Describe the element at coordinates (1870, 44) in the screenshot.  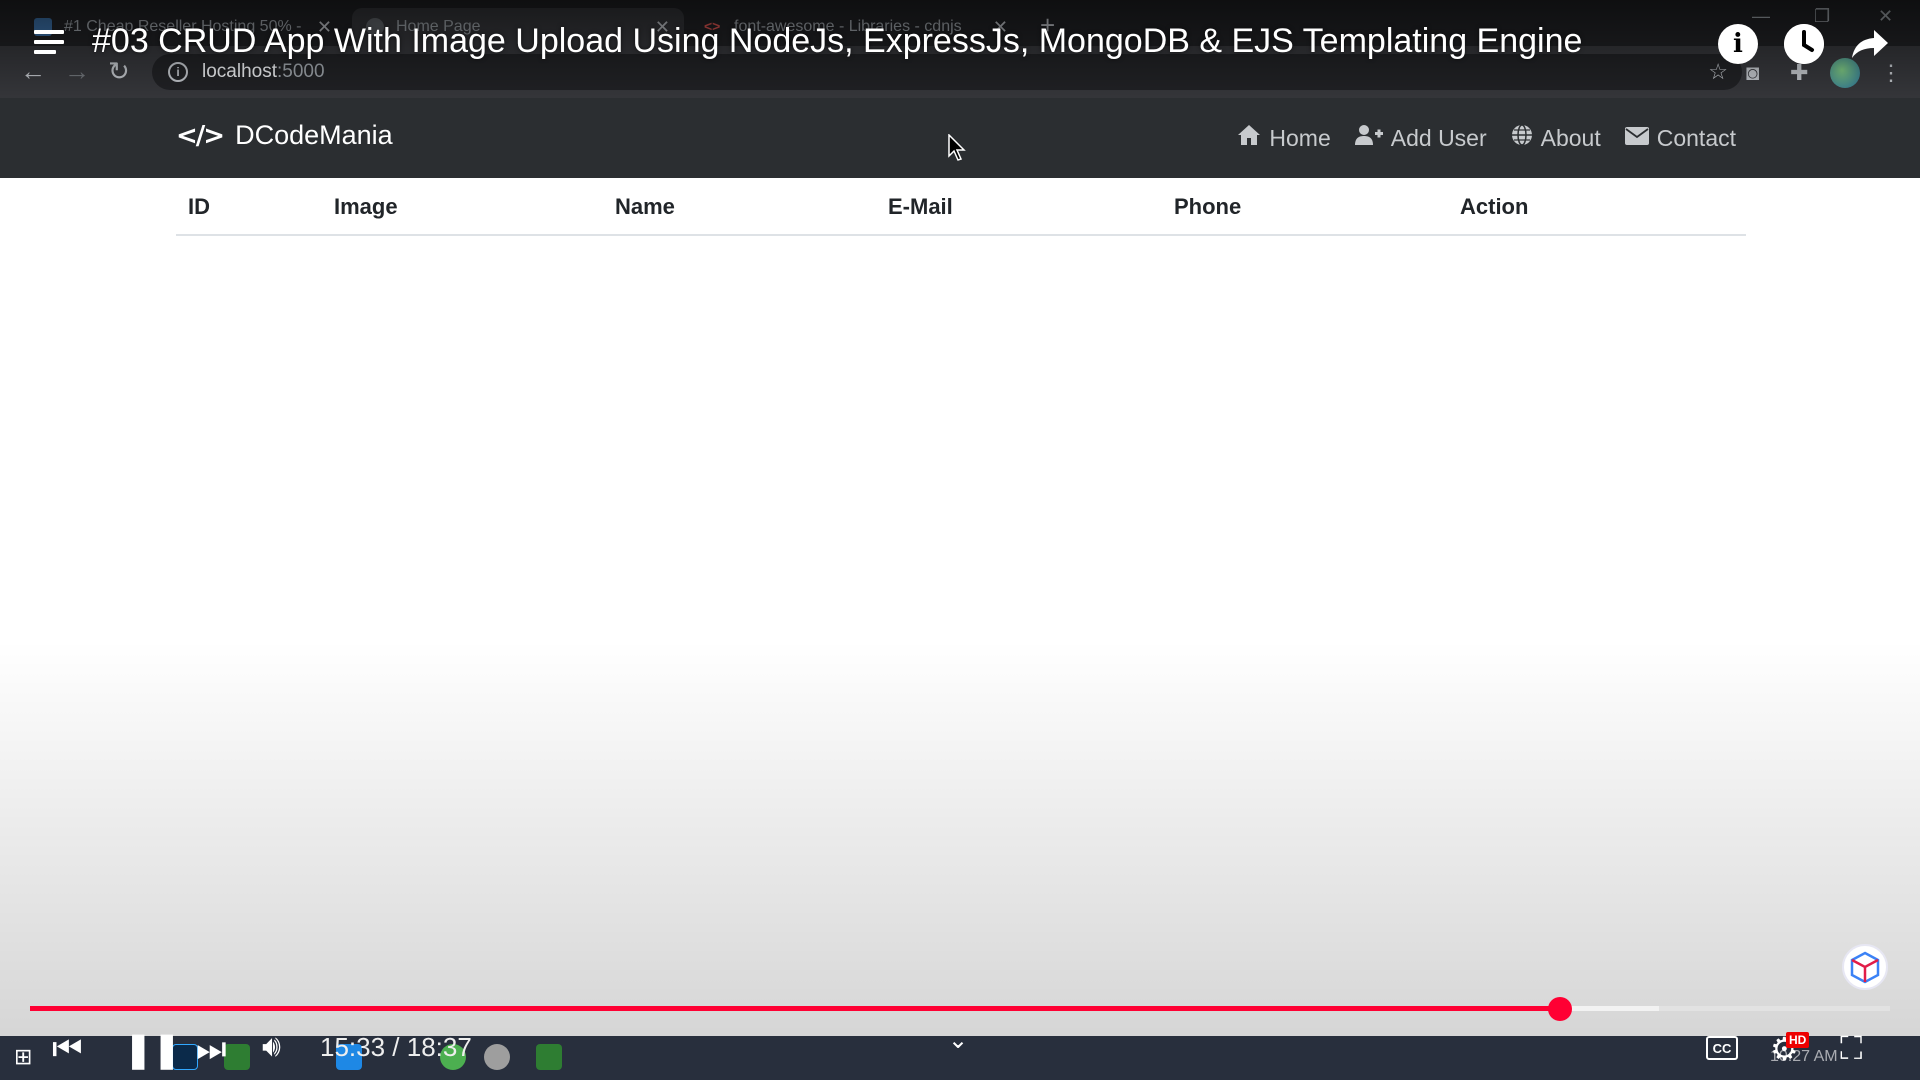
I see `share-icon` at that location.